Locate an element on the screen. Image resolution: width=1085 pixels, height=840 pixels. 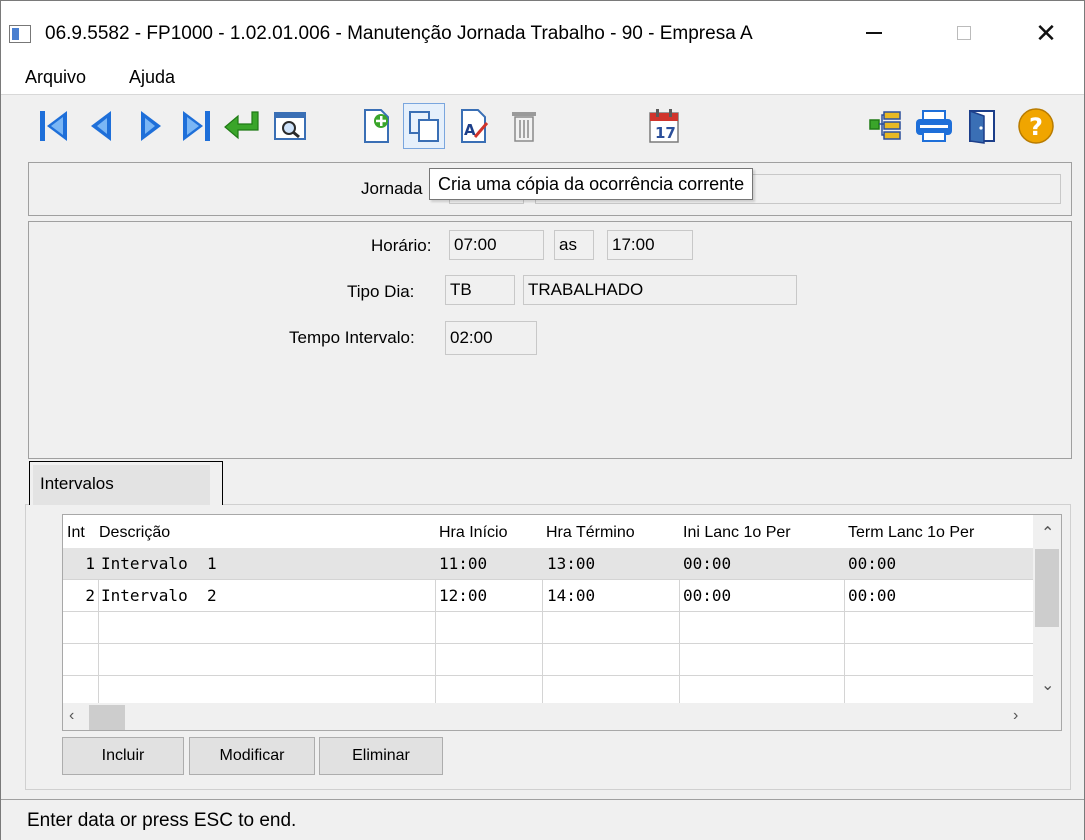
status-text: Enter data or press ESC to end. is located at coordinates (162, 820).